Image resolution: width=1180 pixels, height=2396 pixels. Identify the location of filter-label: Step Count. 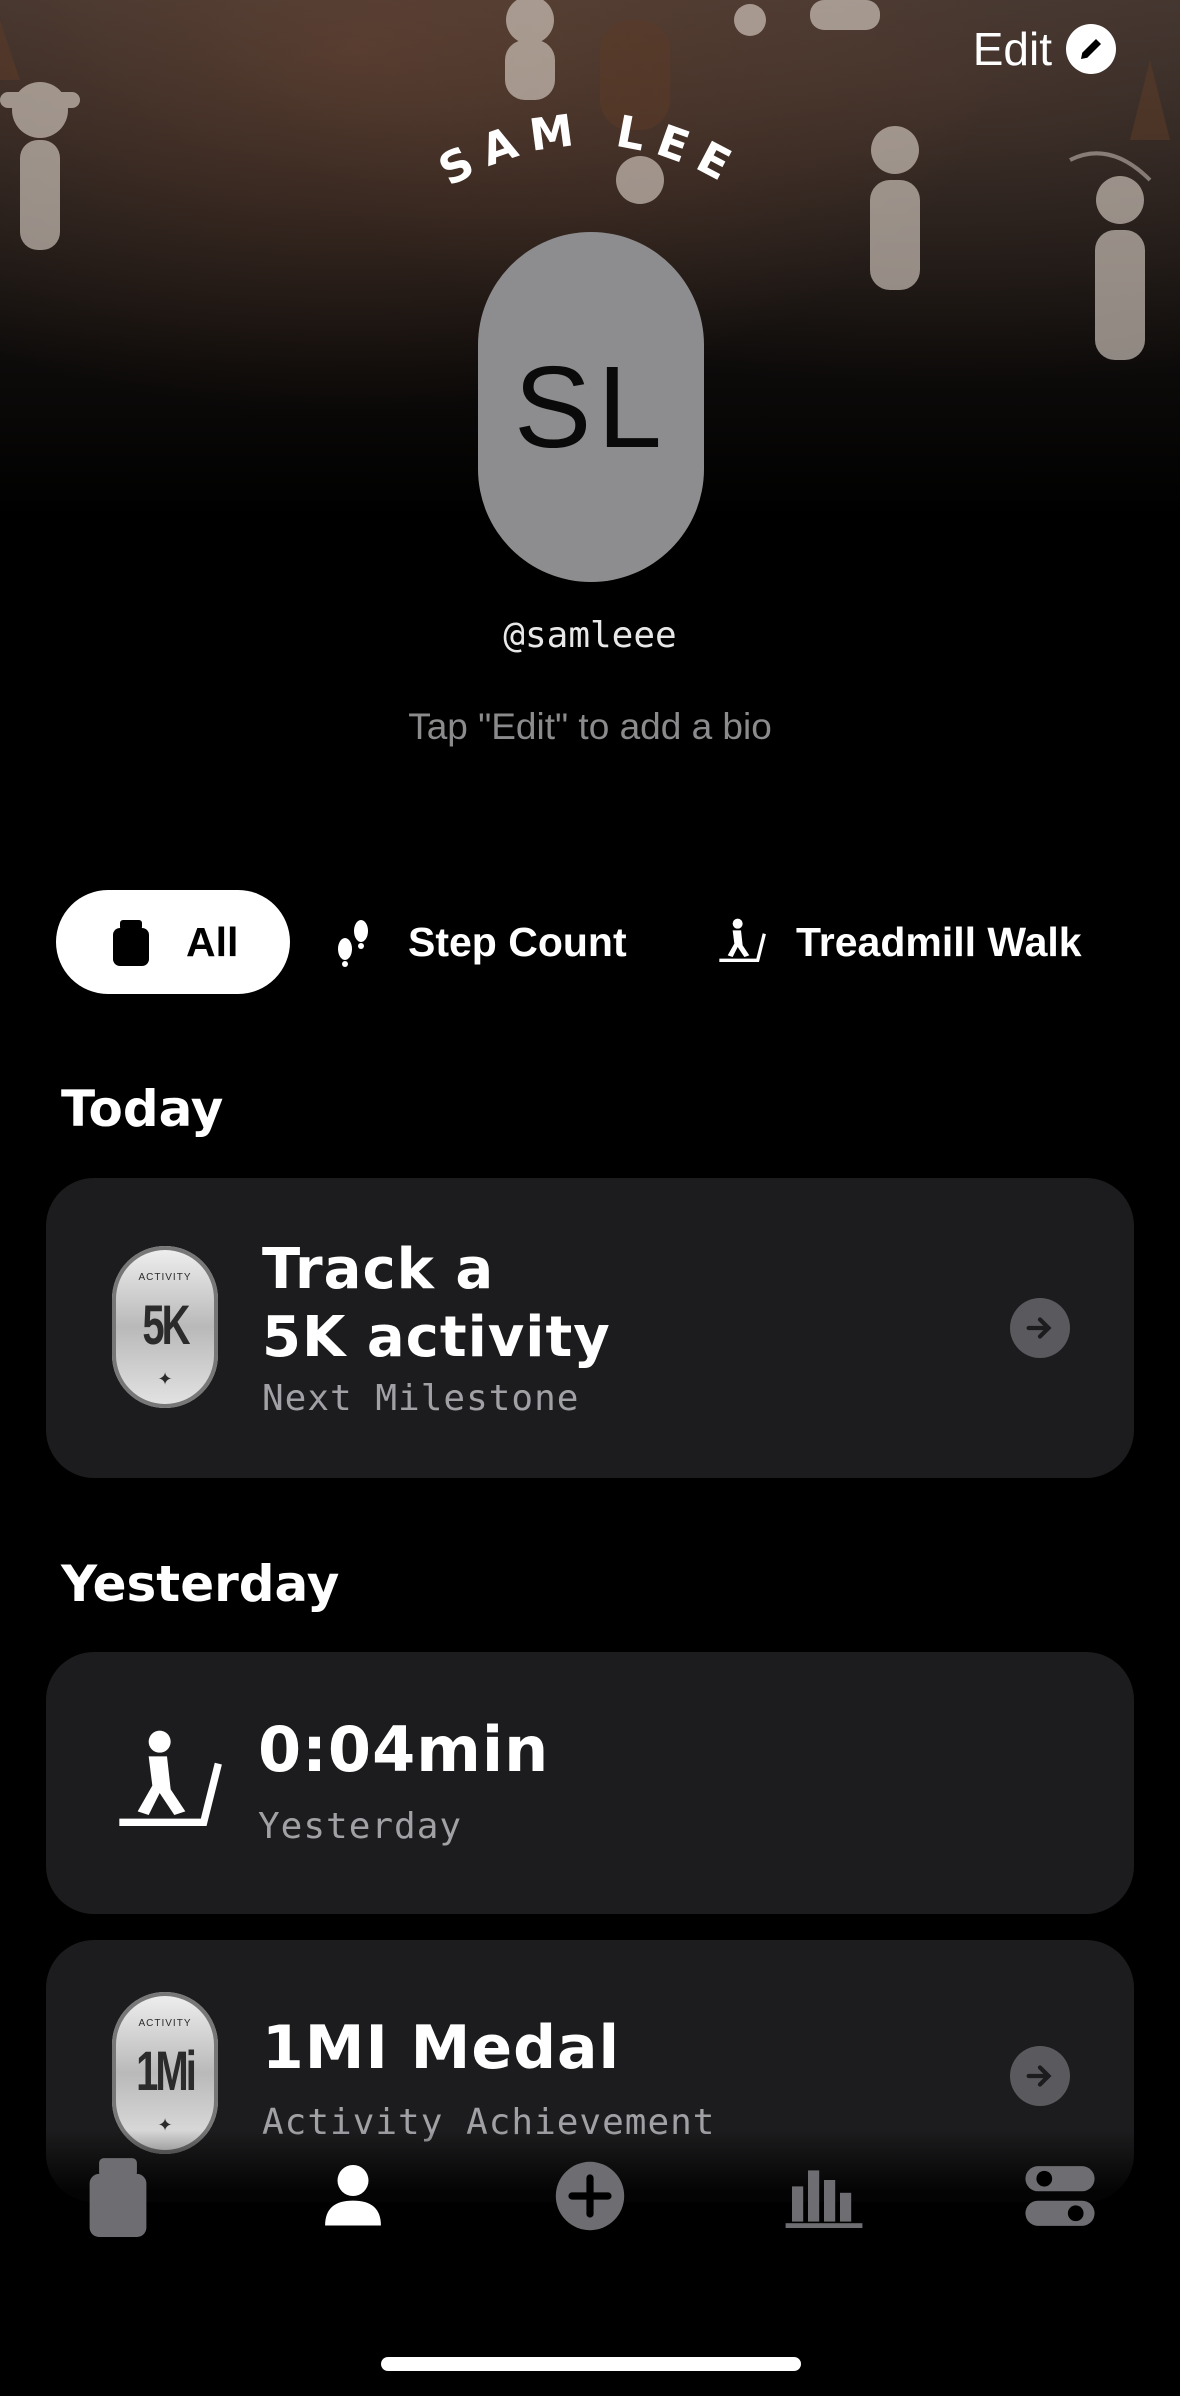
(517, 941).